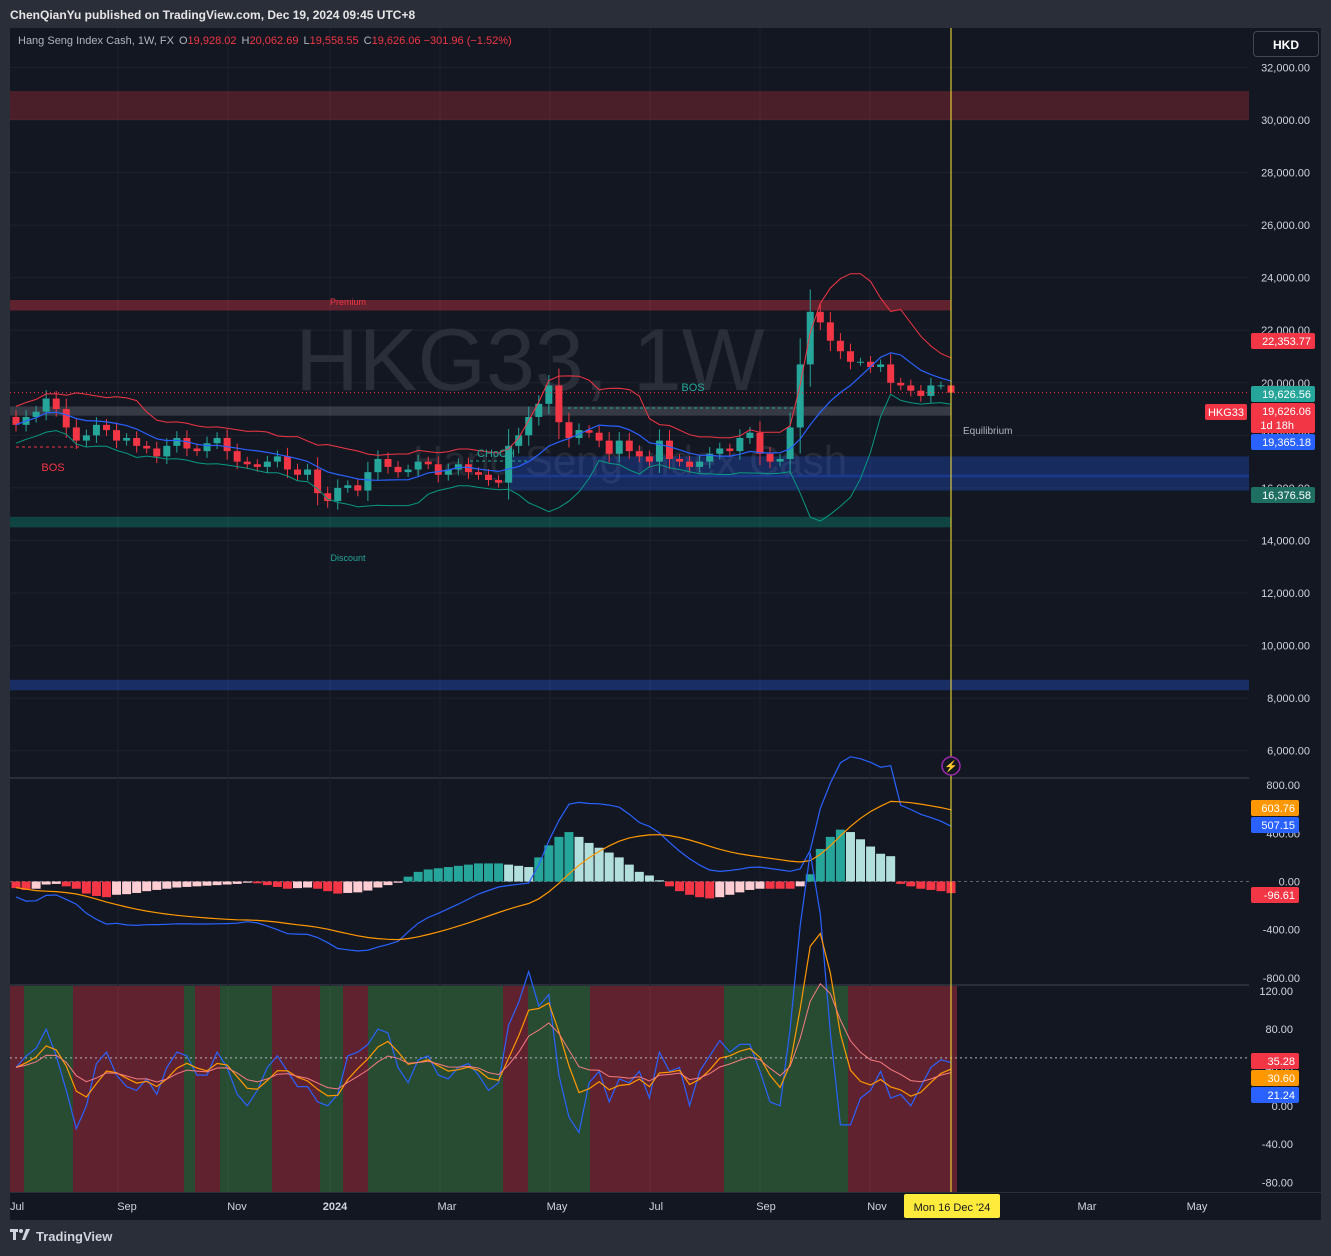 The height and width of the screenshot is (1256, 1331). I want to click on rsi-tick-label: -40.00, so click(1277, 1145).